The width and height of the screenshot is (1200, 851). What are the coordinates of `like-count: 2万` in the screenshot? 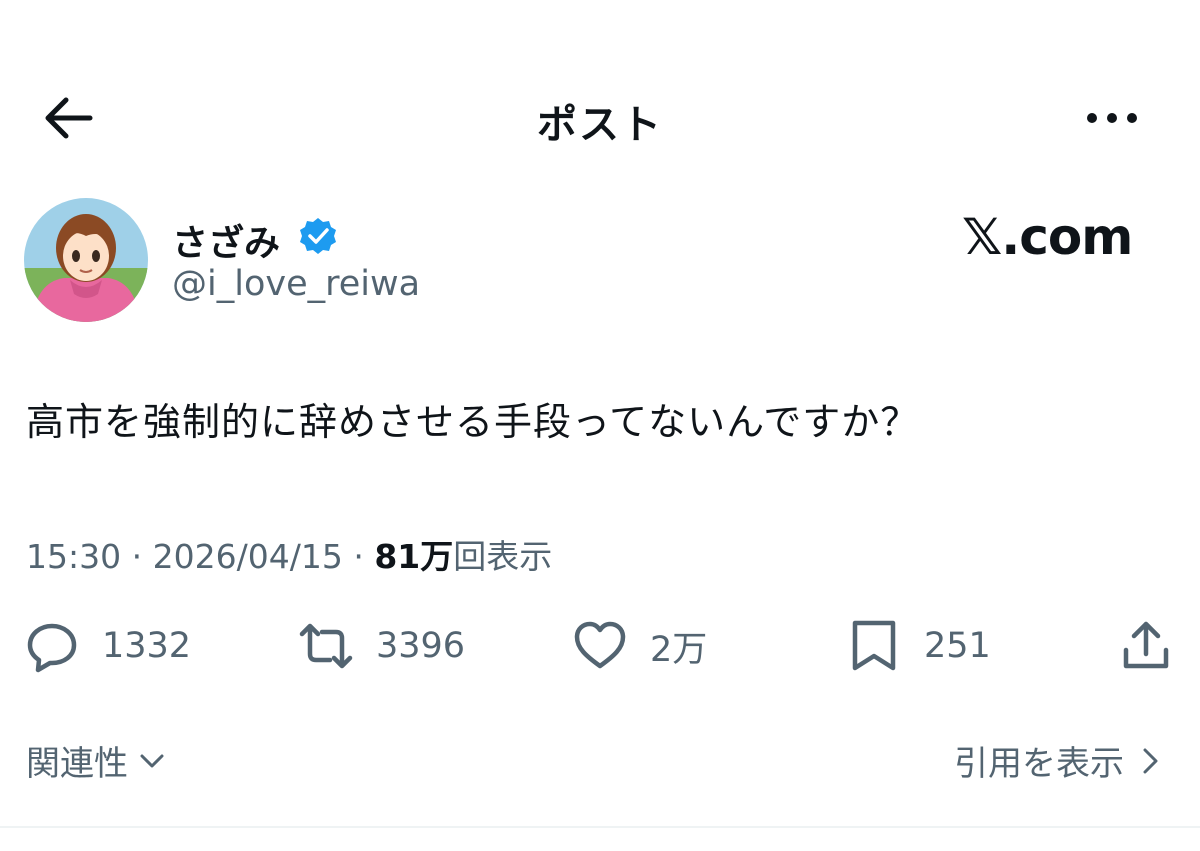 It's located at (678, 646).